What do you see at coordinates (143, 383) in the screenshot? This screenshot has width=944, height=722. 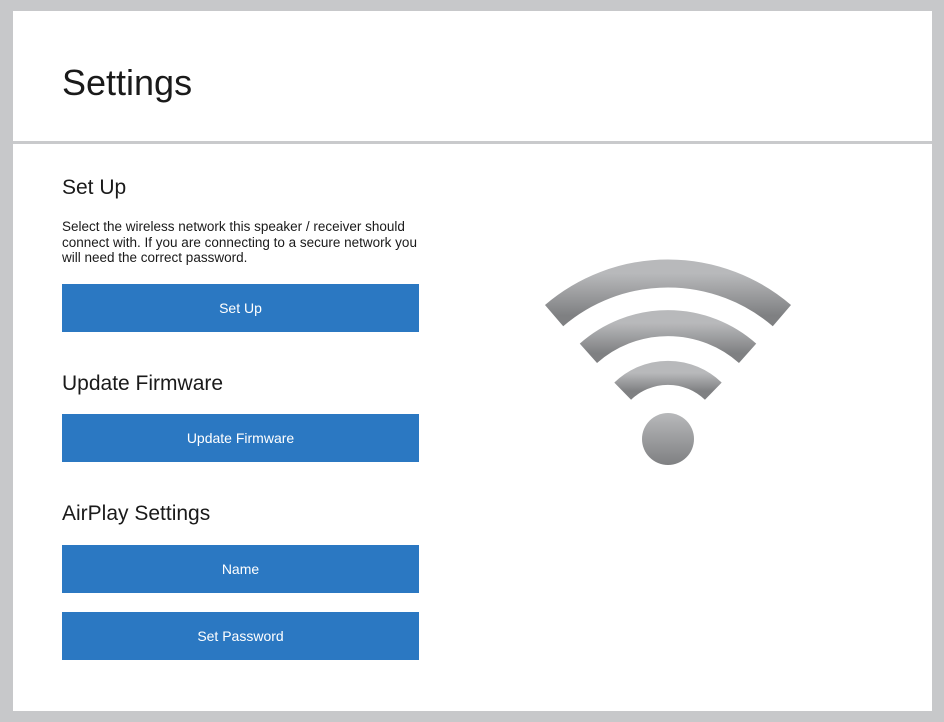 I see `update-firmware-heading: Update Firmware` at bounding box center [143, 383].